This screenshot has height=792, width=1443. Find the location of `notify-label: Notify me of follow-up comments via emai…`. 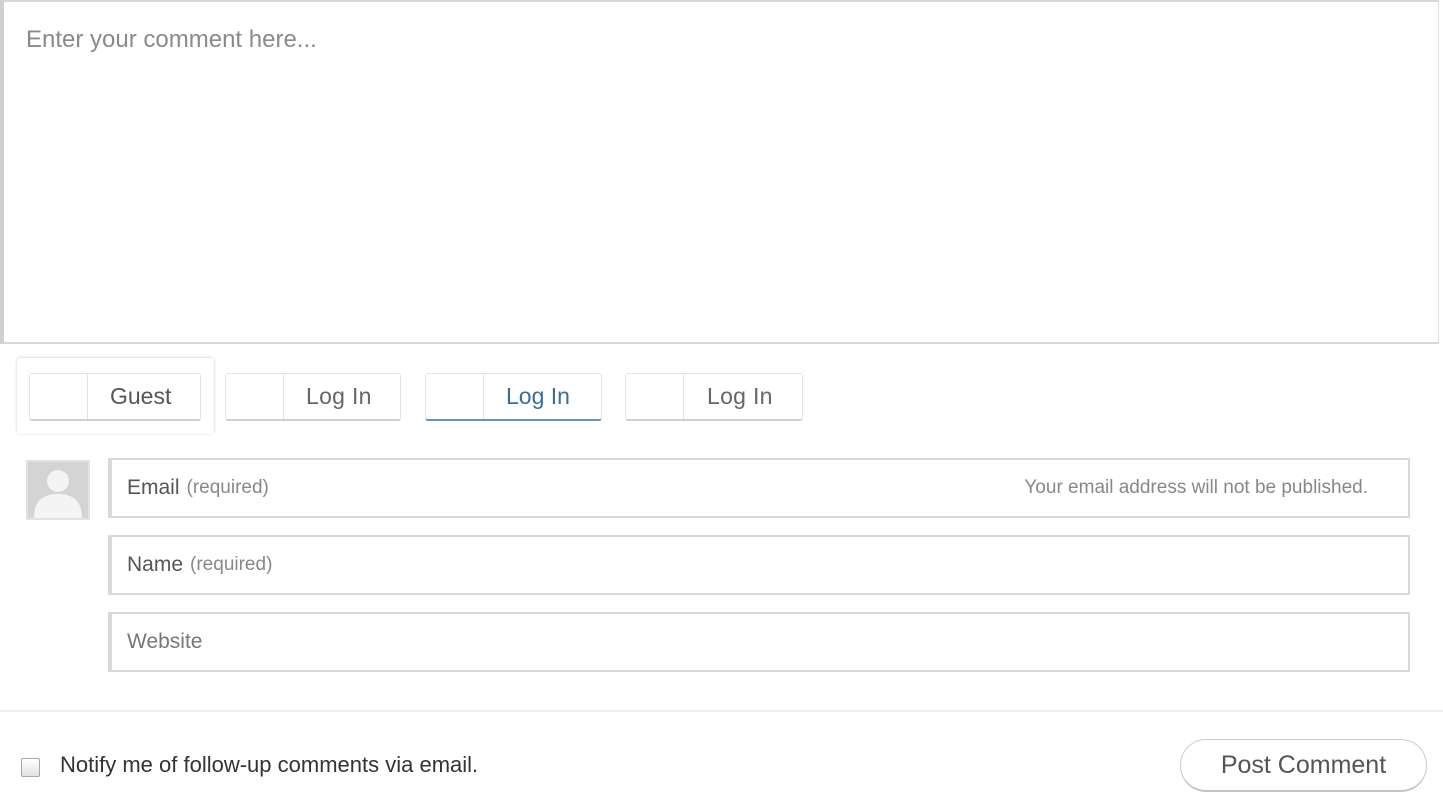

notify-label: Notify me of follow-up comments via emai… is located at coordinates (269, 764).